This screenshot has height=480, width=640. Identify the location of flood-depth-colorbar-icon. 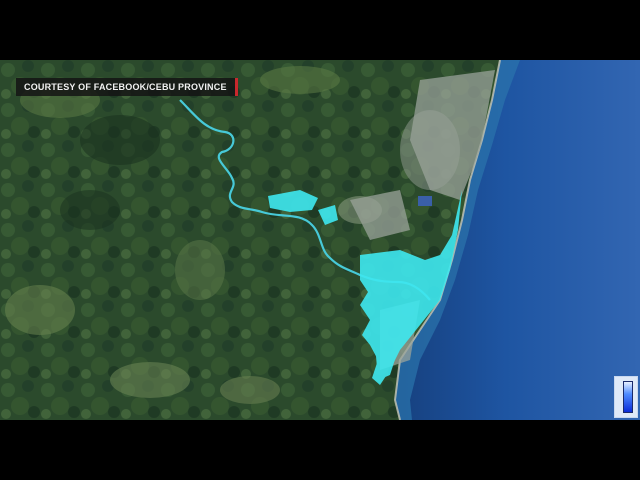
(628, 397).